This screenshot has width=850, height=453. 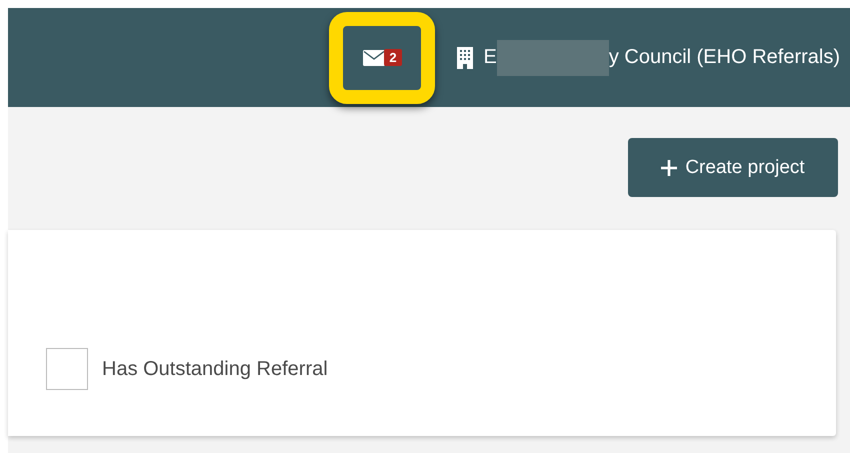 What do you see at coordinates (374, 58) in the screenshot?
I see `envelope-icon` at bounding box center [374, 58].